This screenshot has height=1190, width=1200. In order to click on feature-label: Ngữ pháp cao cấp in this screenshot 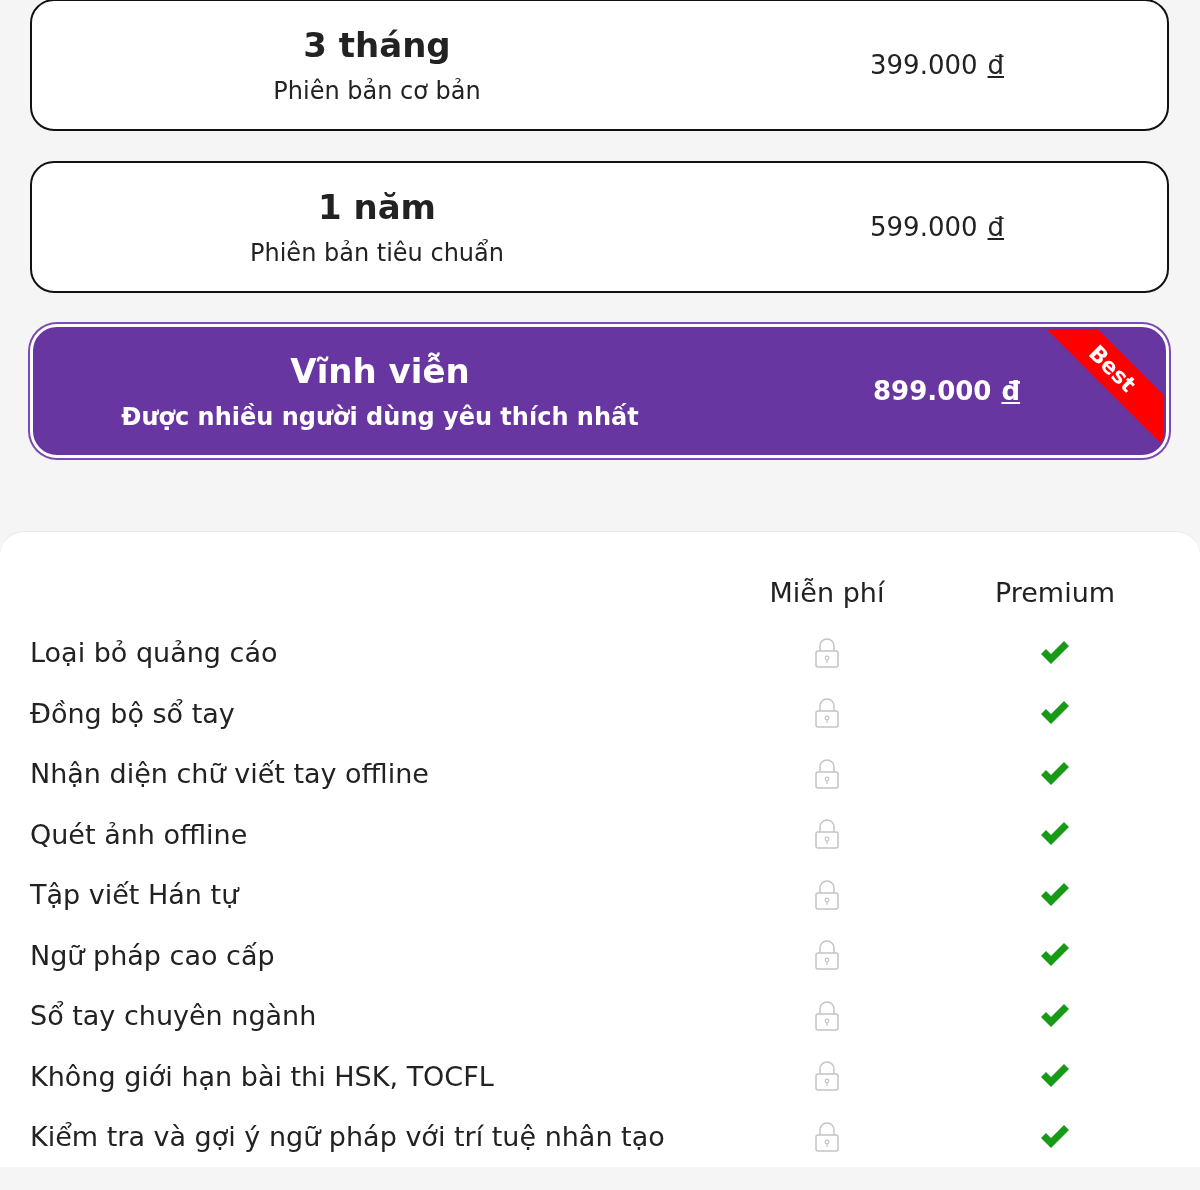, I will do `click(153, 955)`.